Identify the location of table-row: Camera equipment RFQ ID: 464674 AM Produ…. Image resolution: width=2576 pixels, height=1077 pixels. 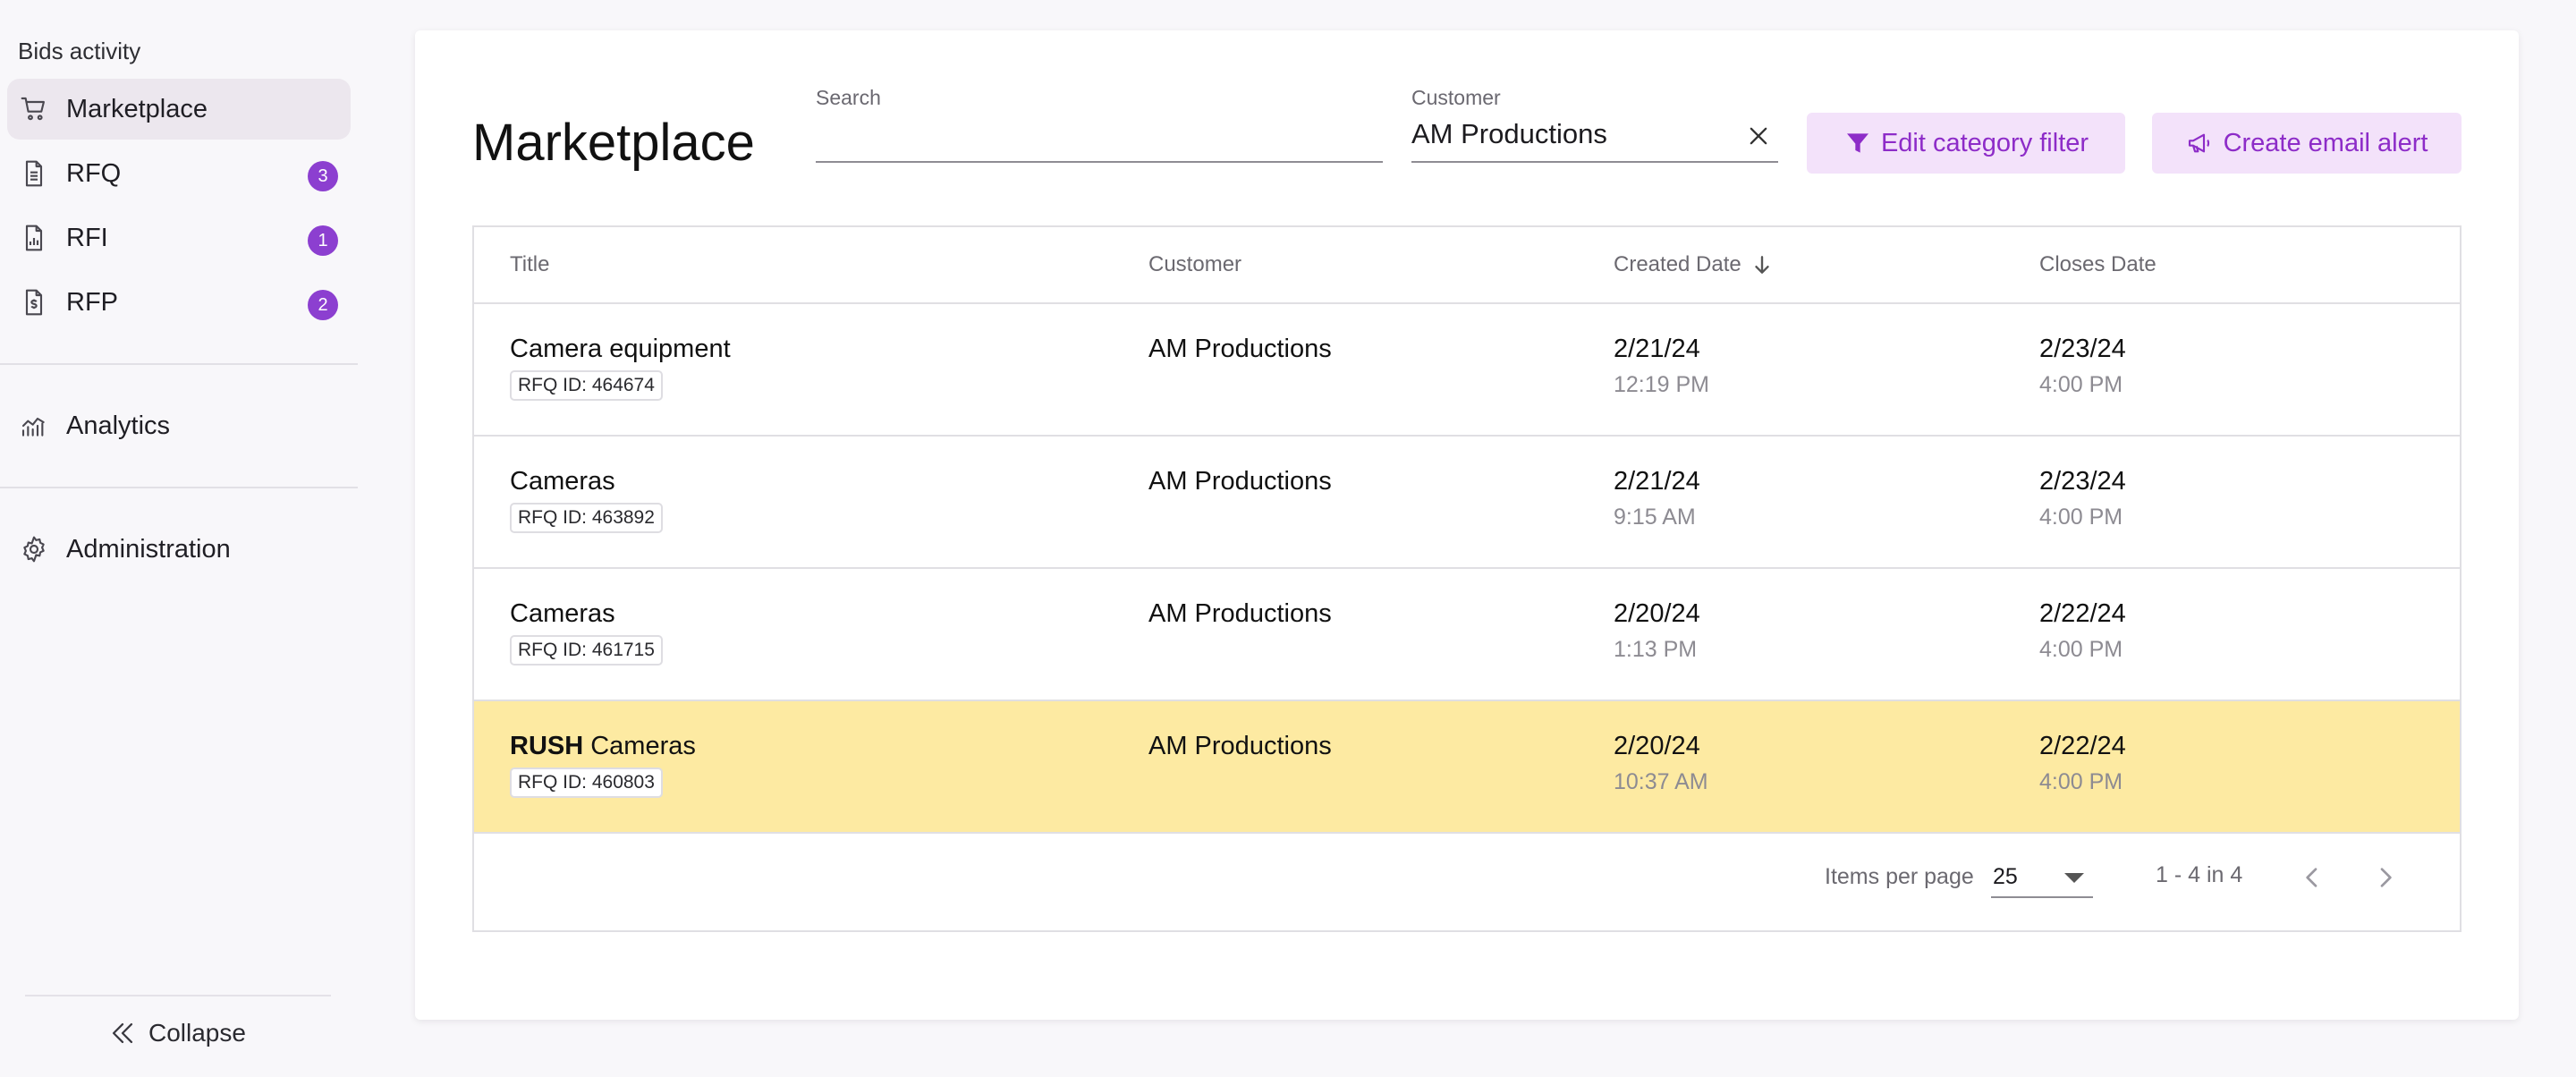
(1467, 370).